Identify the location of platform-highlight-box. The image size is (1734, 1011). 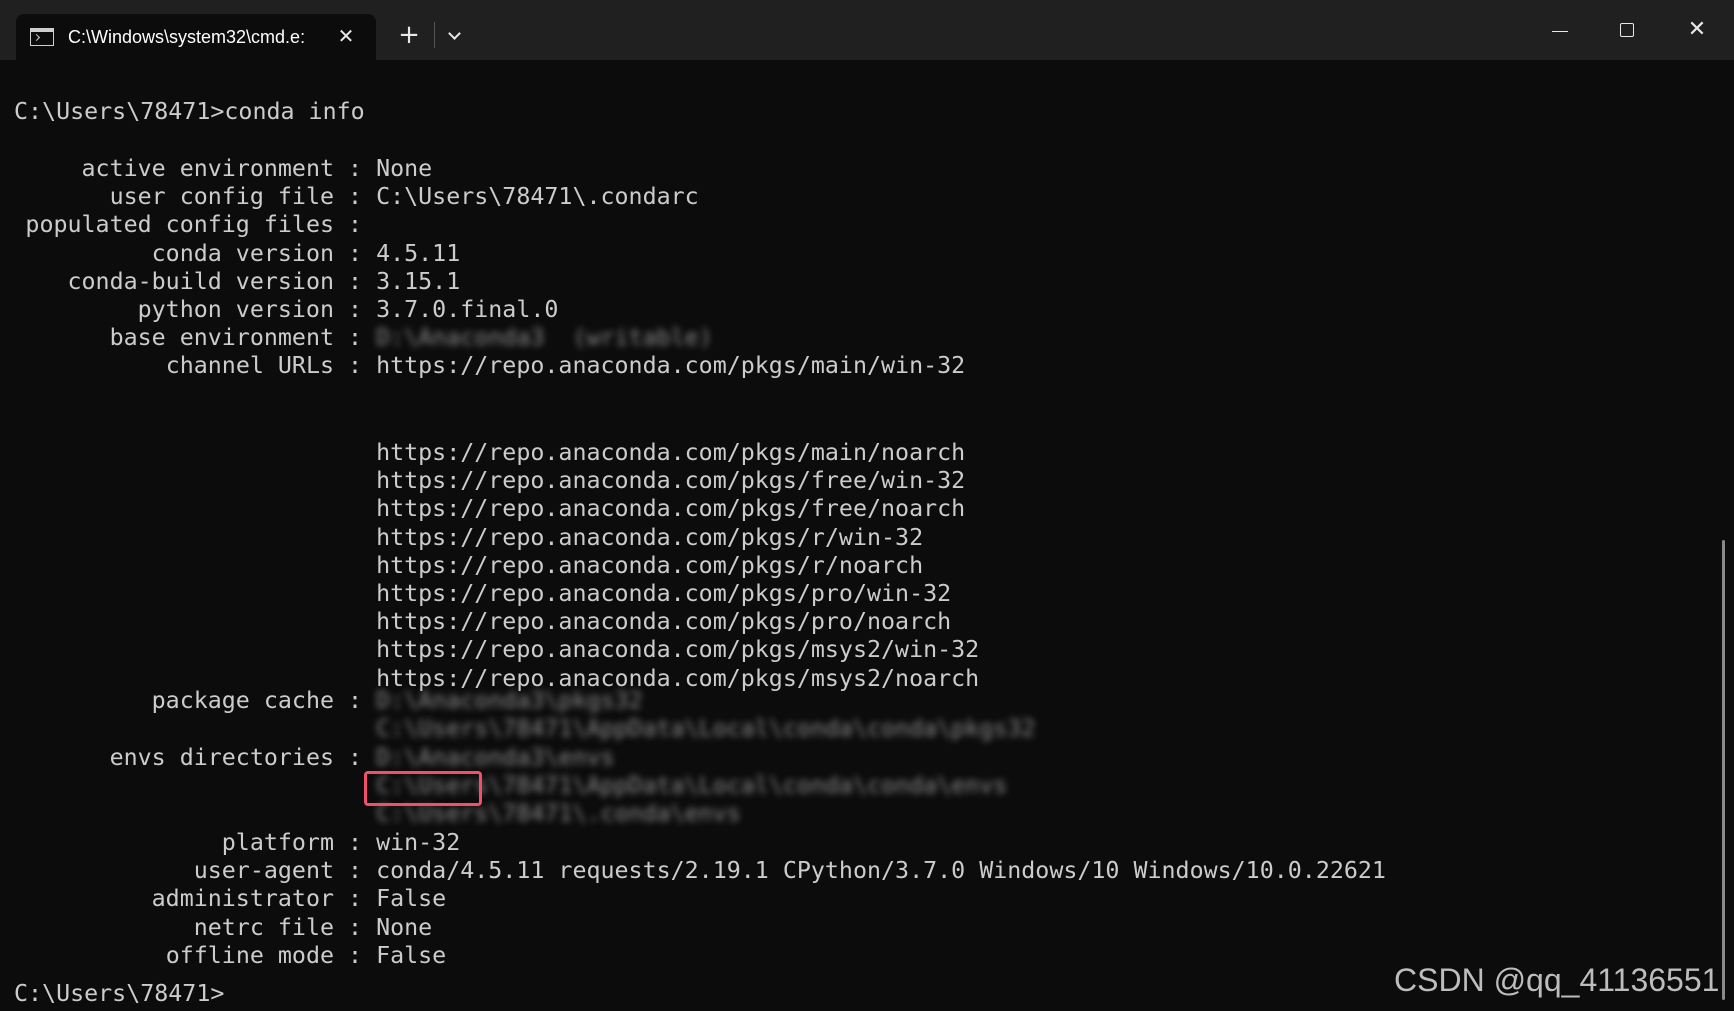
(423, 788).